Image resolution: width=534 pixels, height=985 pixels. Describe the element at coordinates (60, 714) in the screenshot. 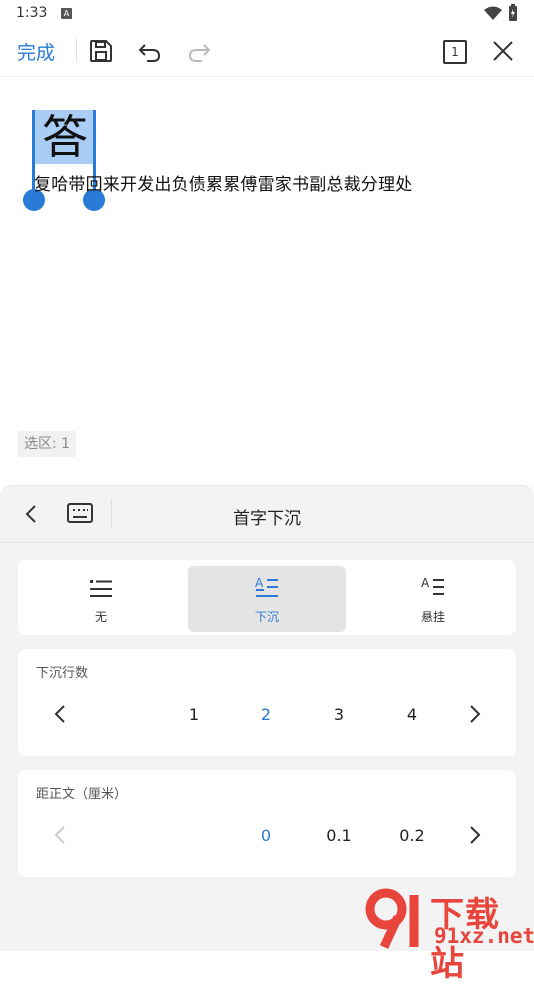

I see `drop-lines-prev-icon` at that location.